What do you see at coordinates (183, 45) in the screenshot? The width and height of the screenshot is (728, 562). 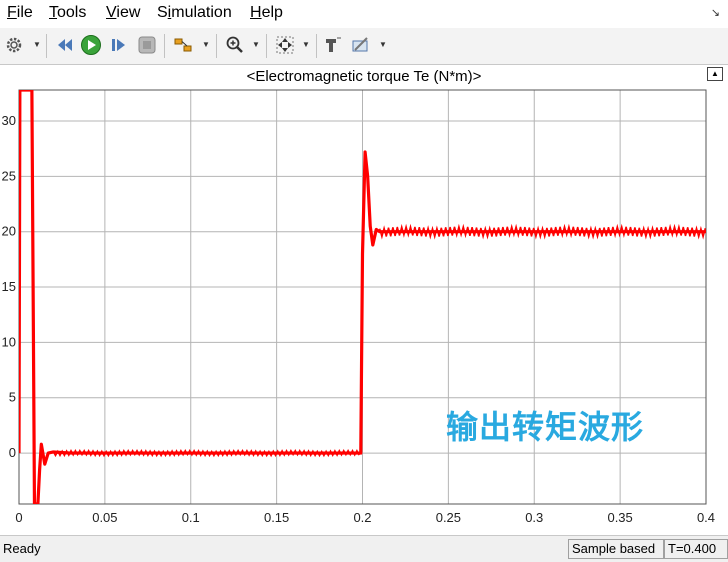 I see `signal-select-icon` at bounding box center [183, 45].